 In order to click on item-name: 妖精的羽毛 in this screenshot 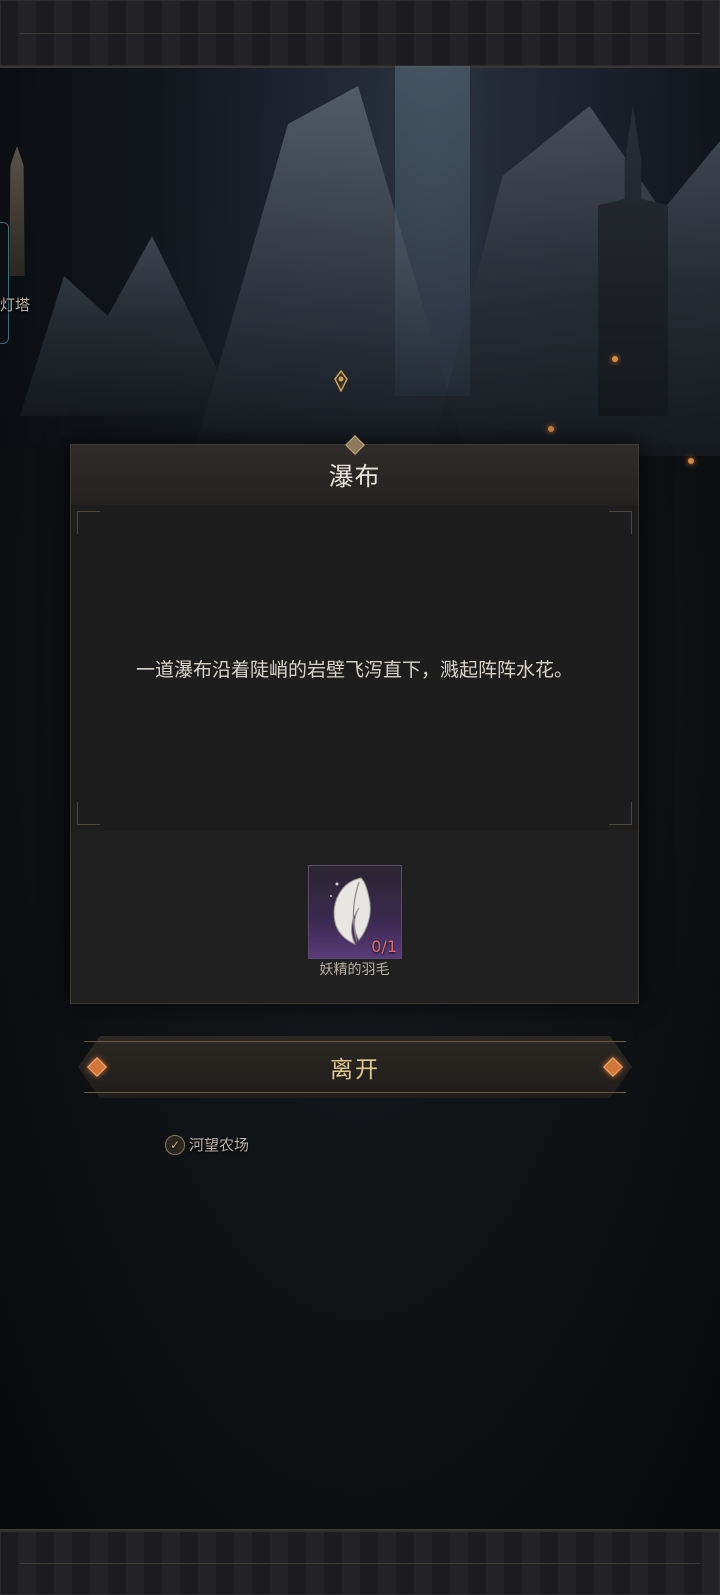, I will do `click(354, 970)`.